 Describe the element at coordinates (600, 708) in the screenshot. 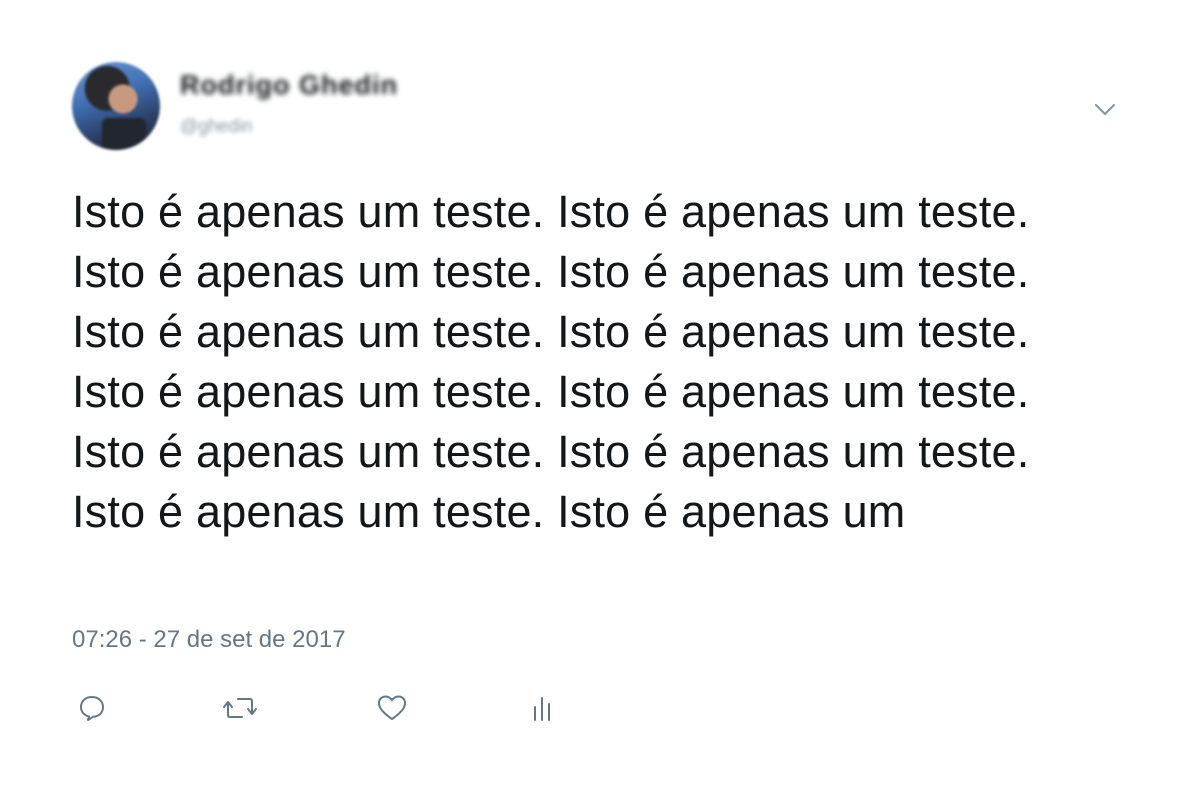

I see `tweet-actions` at that location.